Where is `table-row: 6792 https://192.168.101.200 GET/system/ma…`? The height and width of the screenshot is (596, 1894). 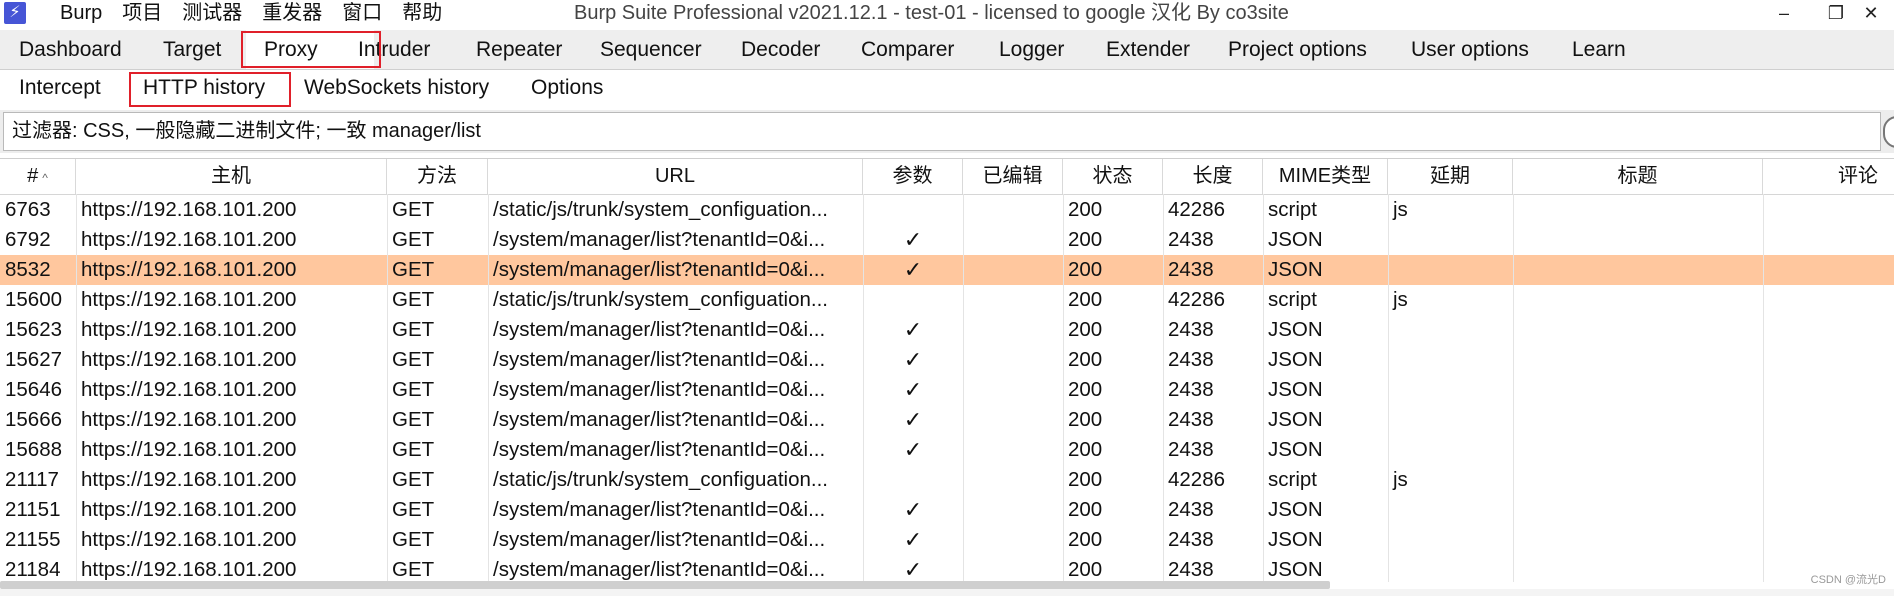 table-row: 6792 https://192.168.101.200 GET/system/ma… is located at coordinates (947, 240).